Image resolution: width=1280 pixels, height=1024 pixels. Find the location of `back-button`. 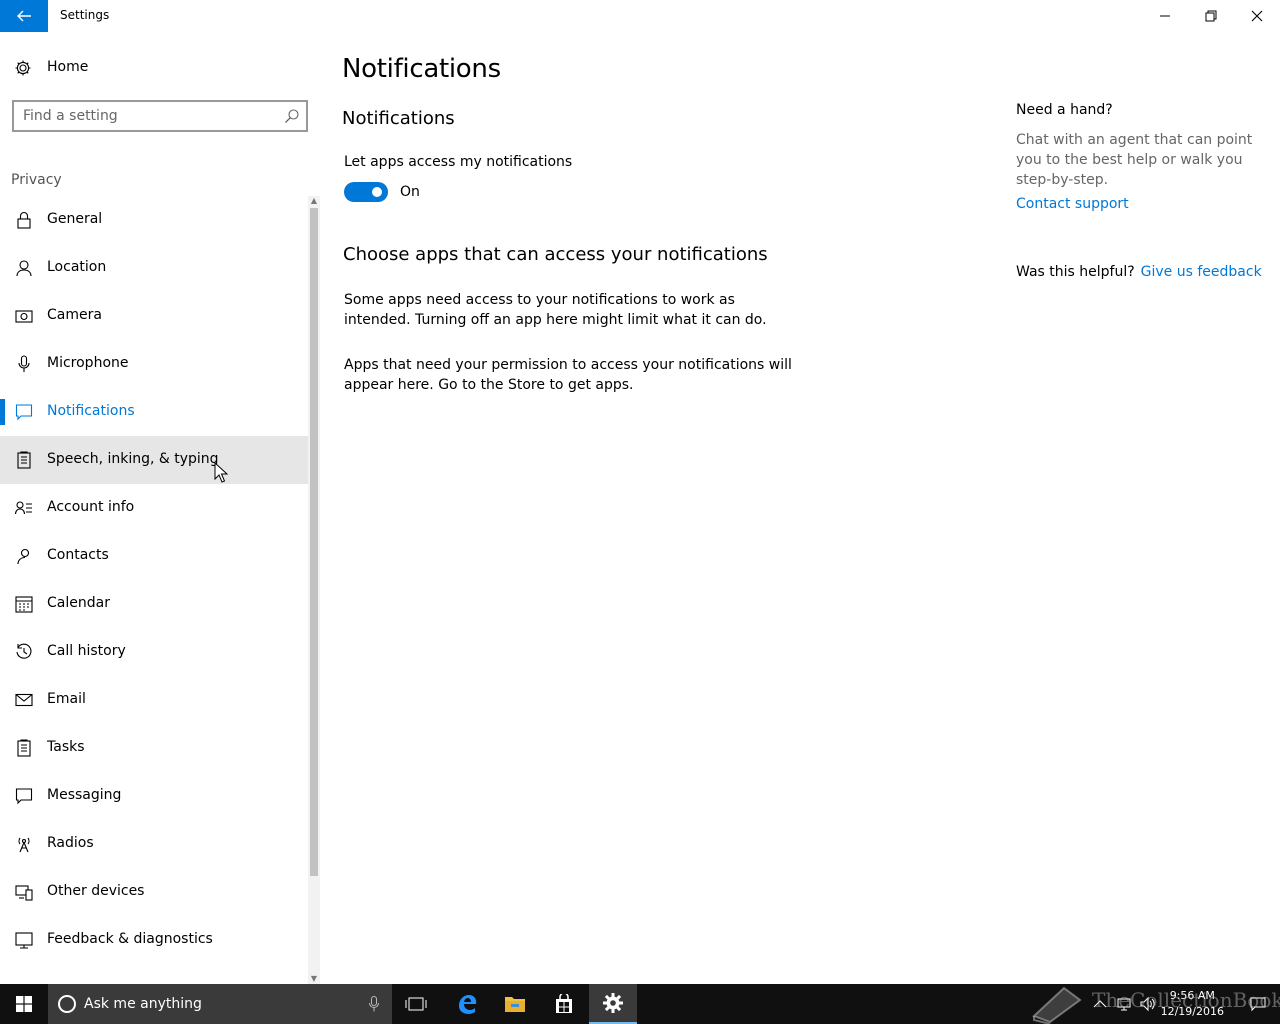

back-button is located at coordinates (24, 16).